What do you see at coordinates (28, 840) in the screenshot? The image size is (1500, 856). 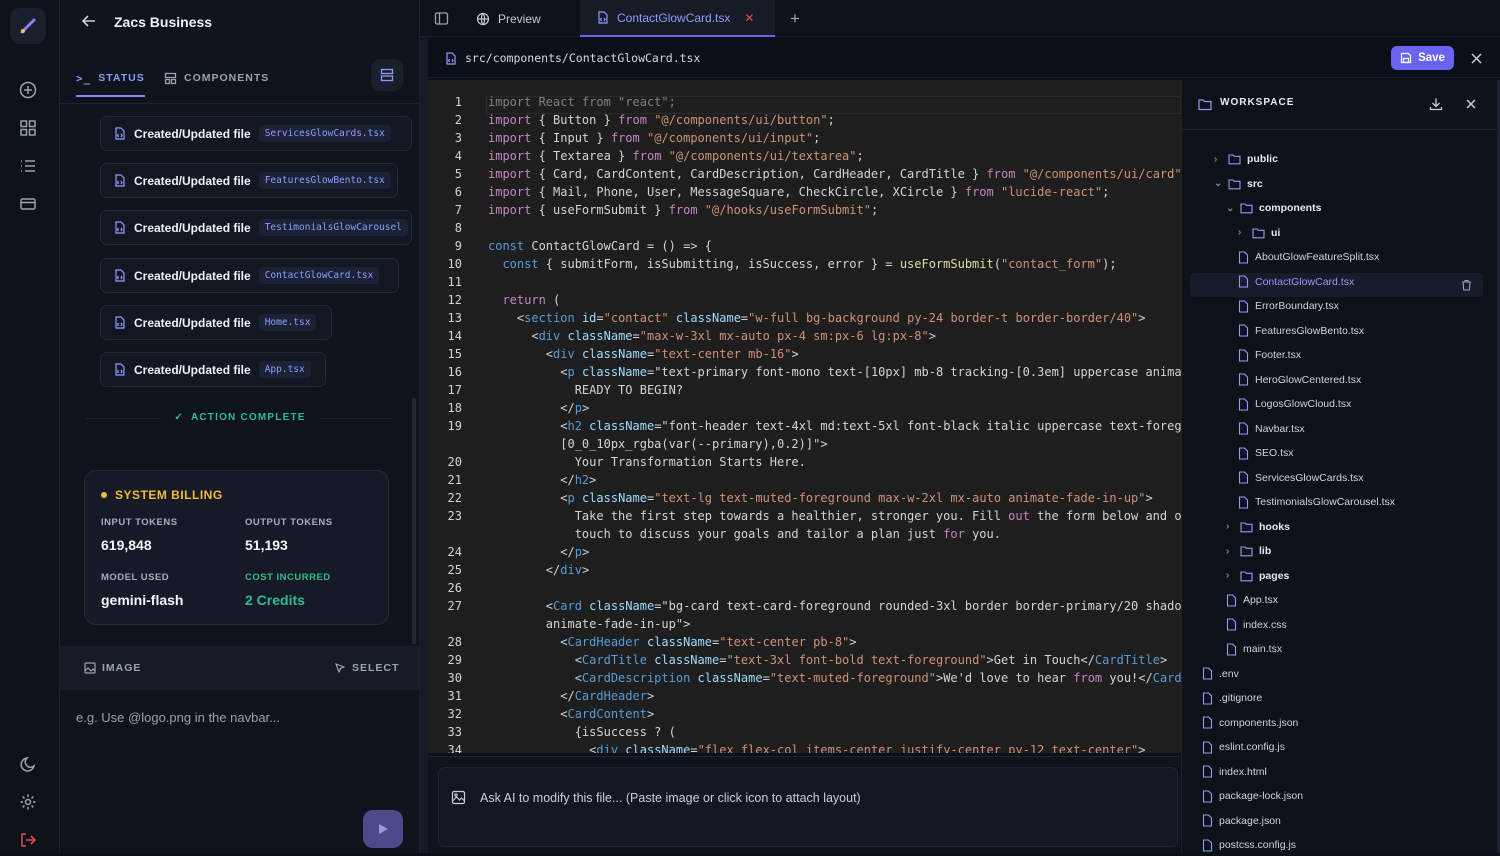 I see `logout-icon` at bounding box center [28, 840].